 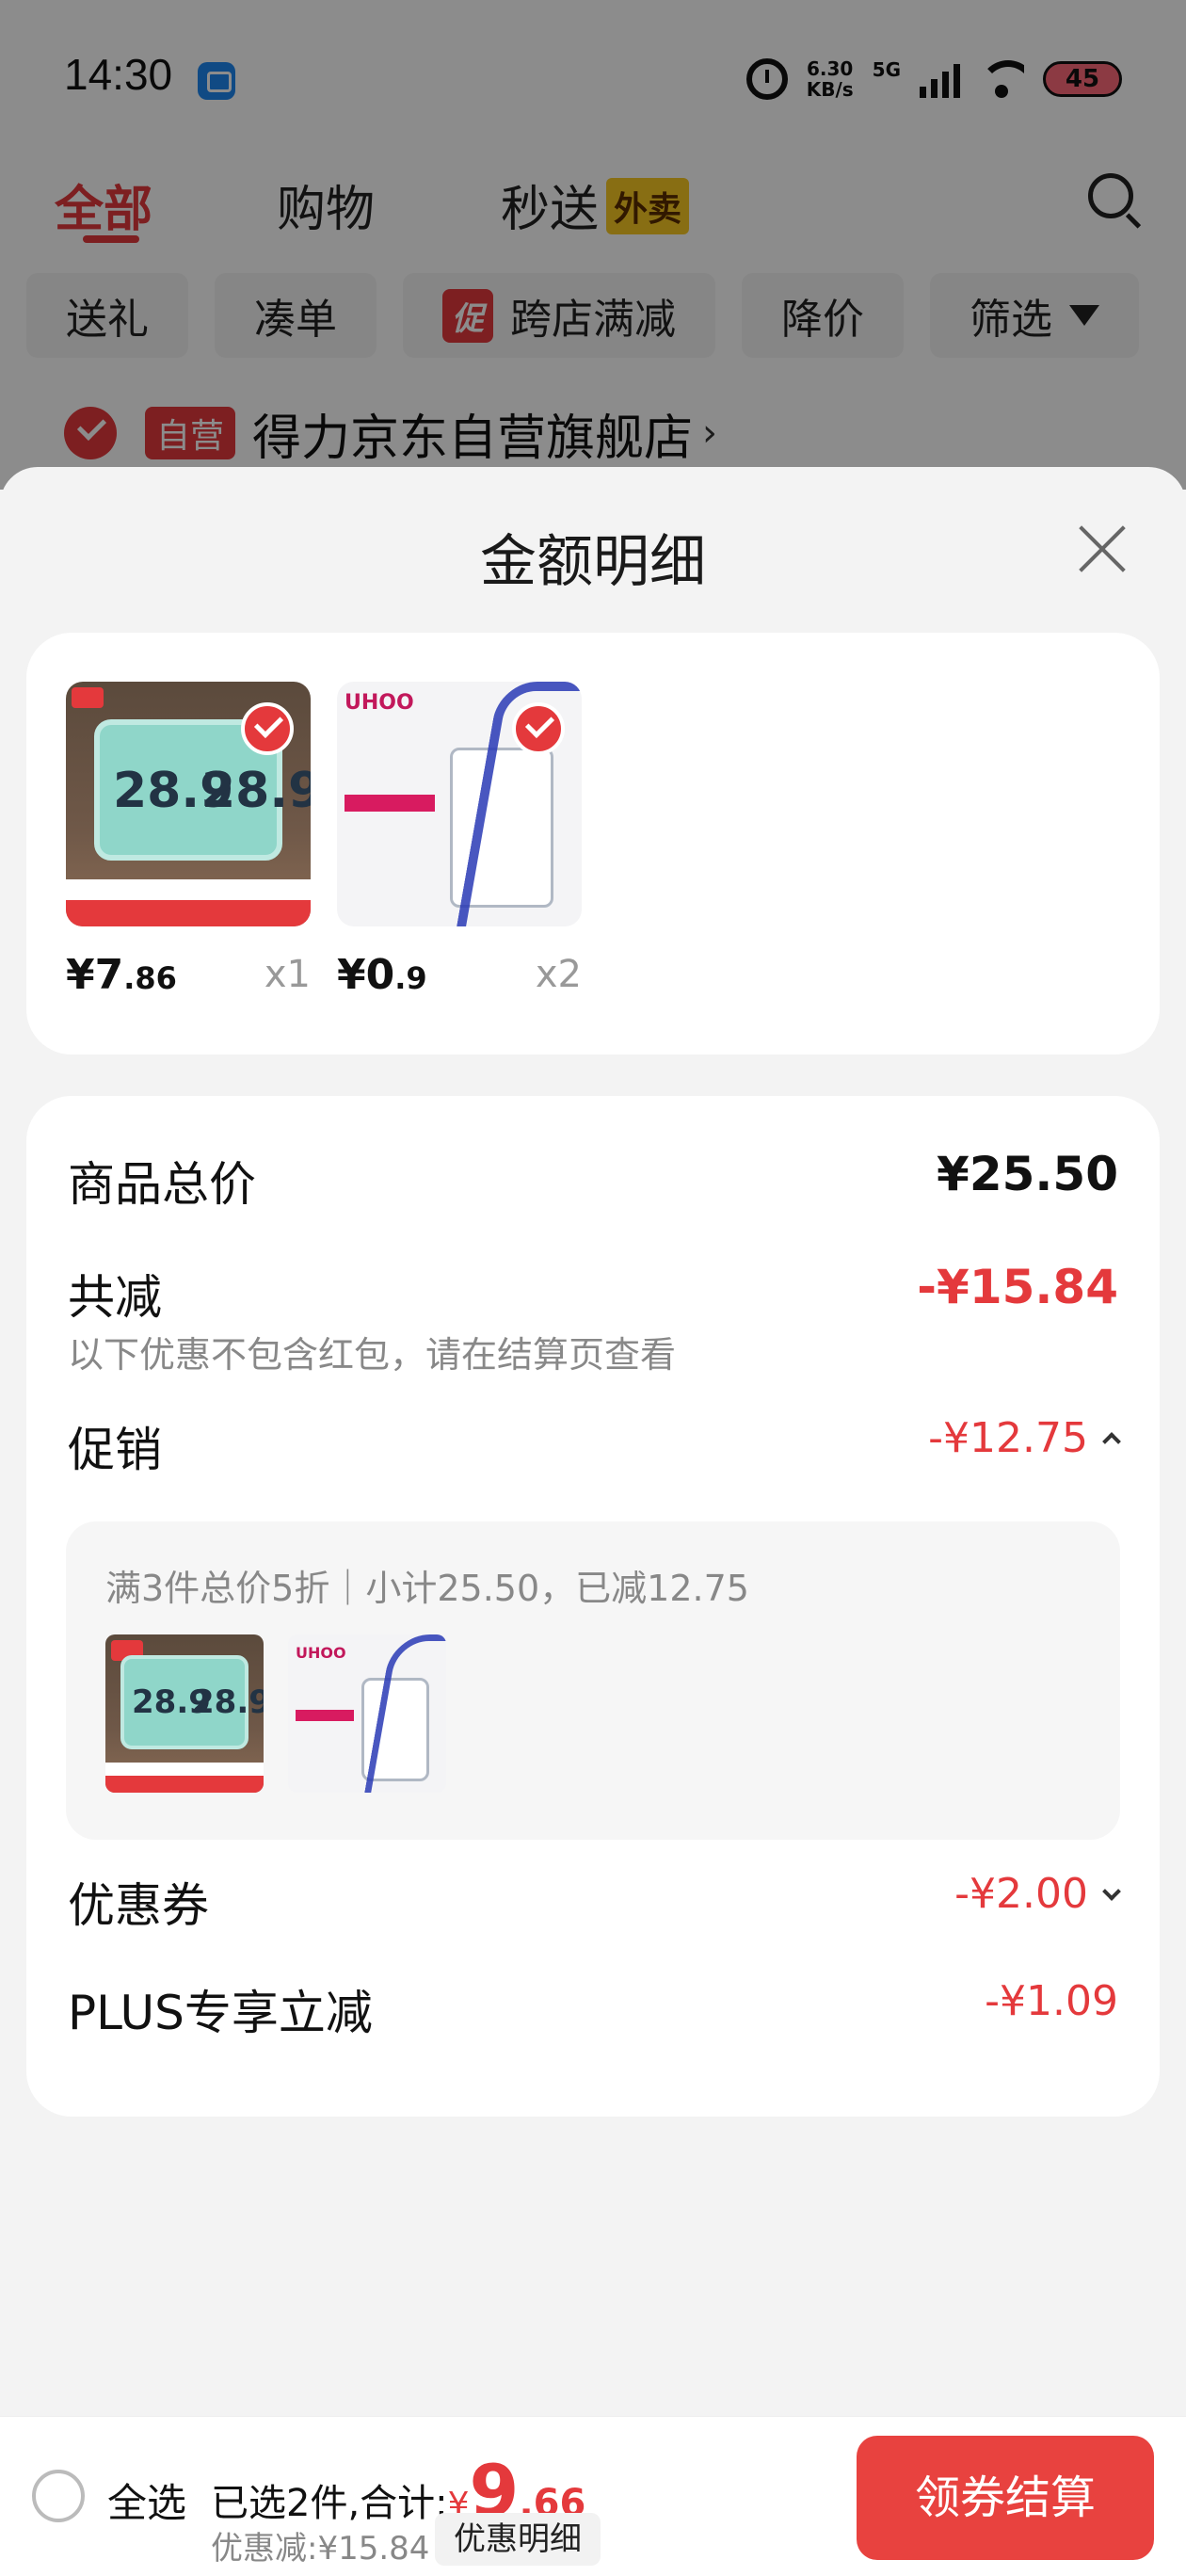 I want to click on coupon-toggle: -¥2.00, so click(x=1037, y=1894).